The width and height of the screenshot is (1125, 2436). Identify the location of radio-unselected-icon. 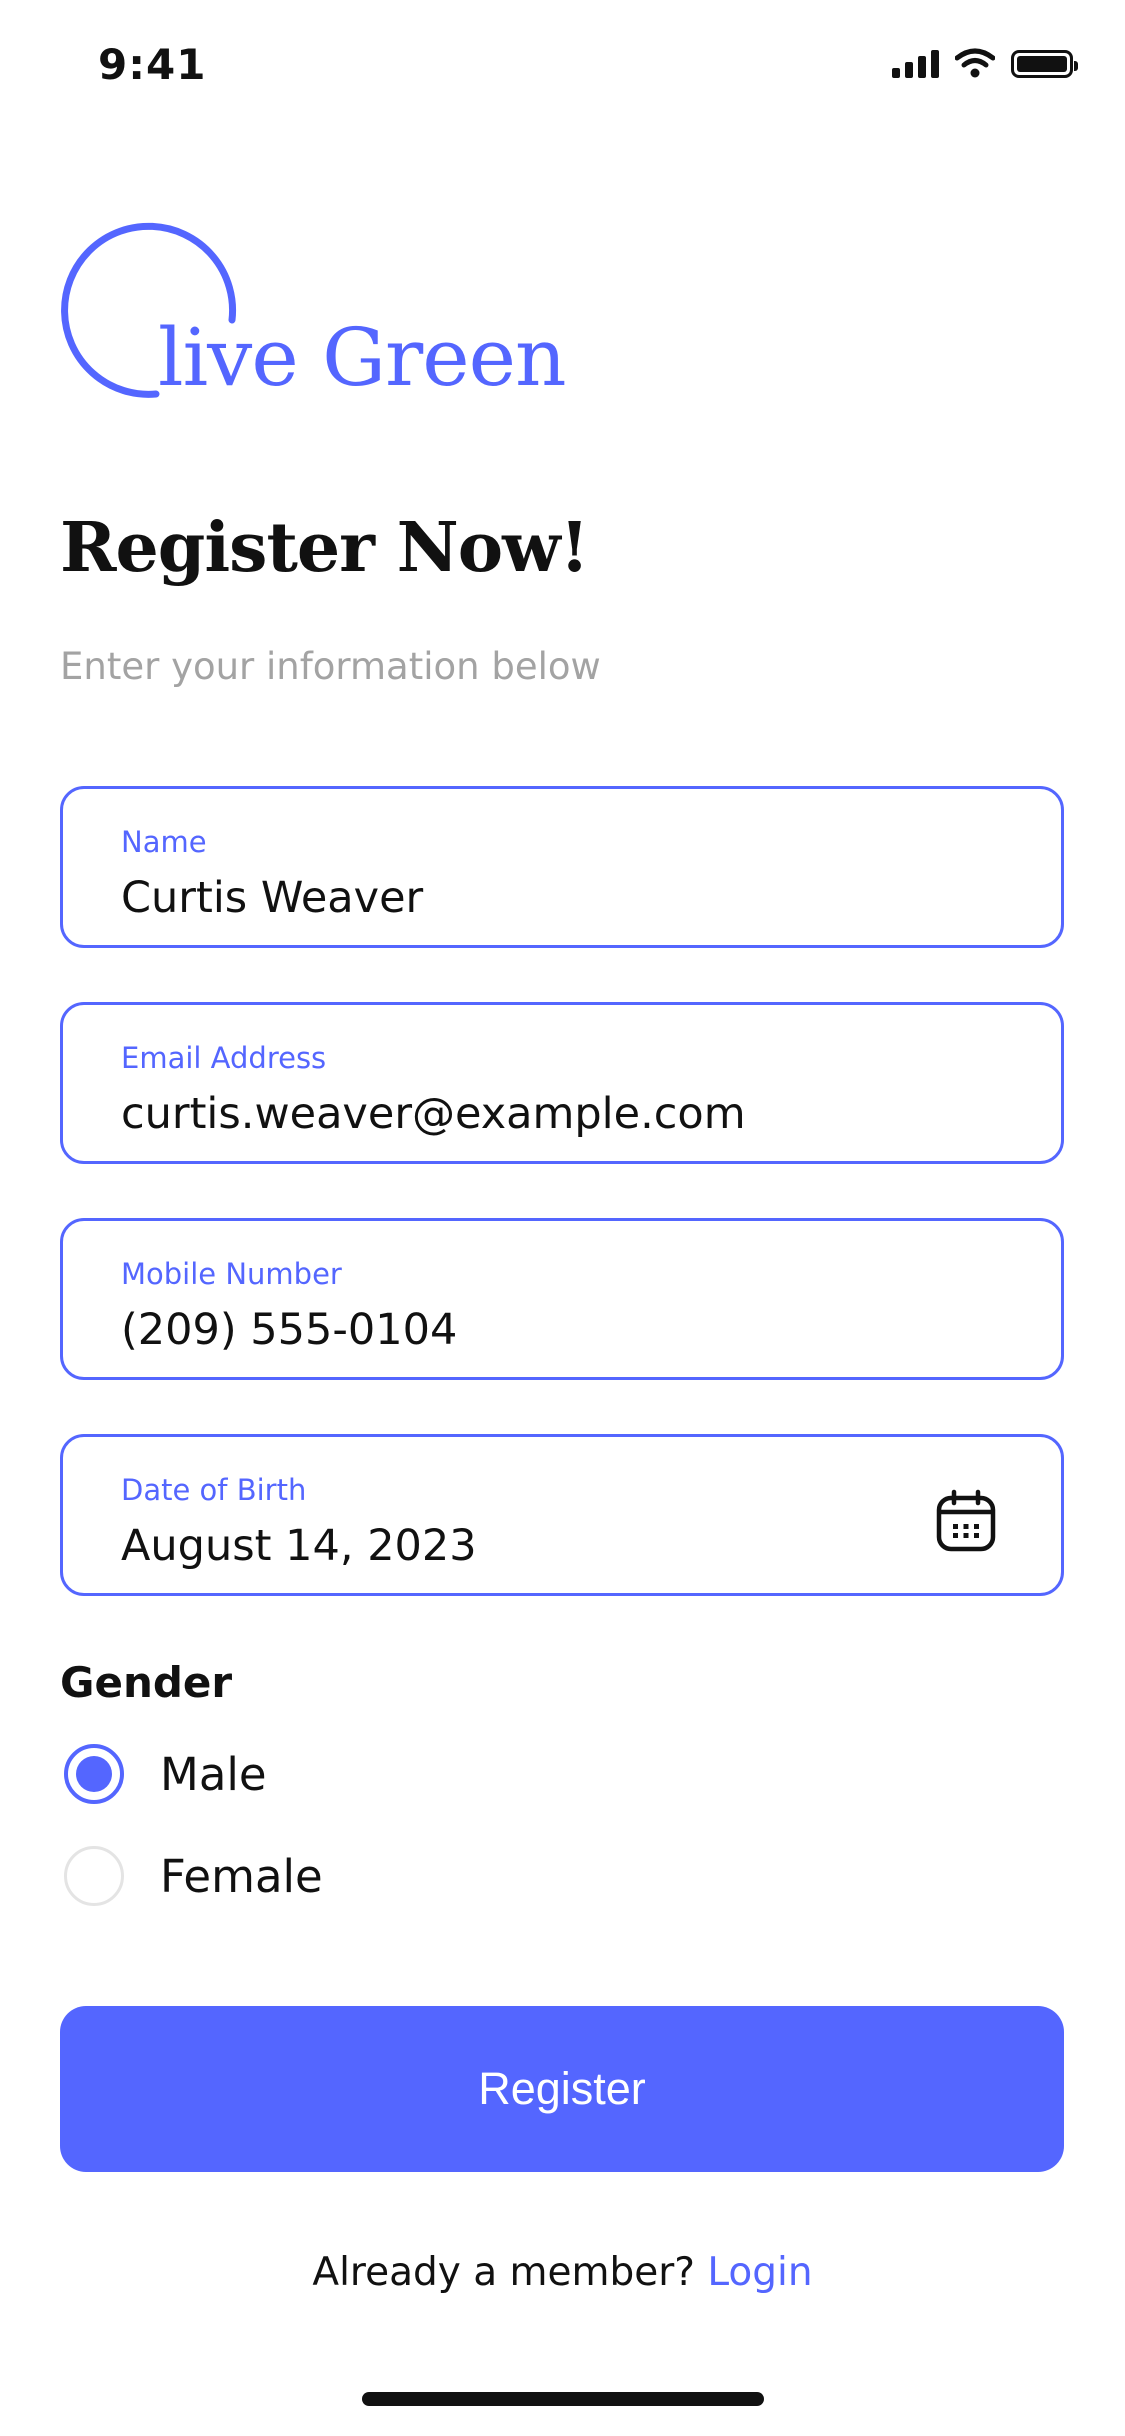
(94, 1876).